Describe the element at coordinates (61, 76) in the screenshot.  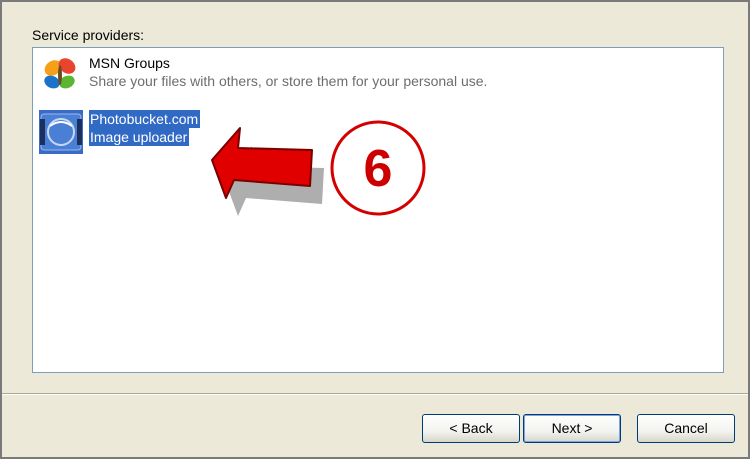
I see `msn-butterfly-icon` at that location.